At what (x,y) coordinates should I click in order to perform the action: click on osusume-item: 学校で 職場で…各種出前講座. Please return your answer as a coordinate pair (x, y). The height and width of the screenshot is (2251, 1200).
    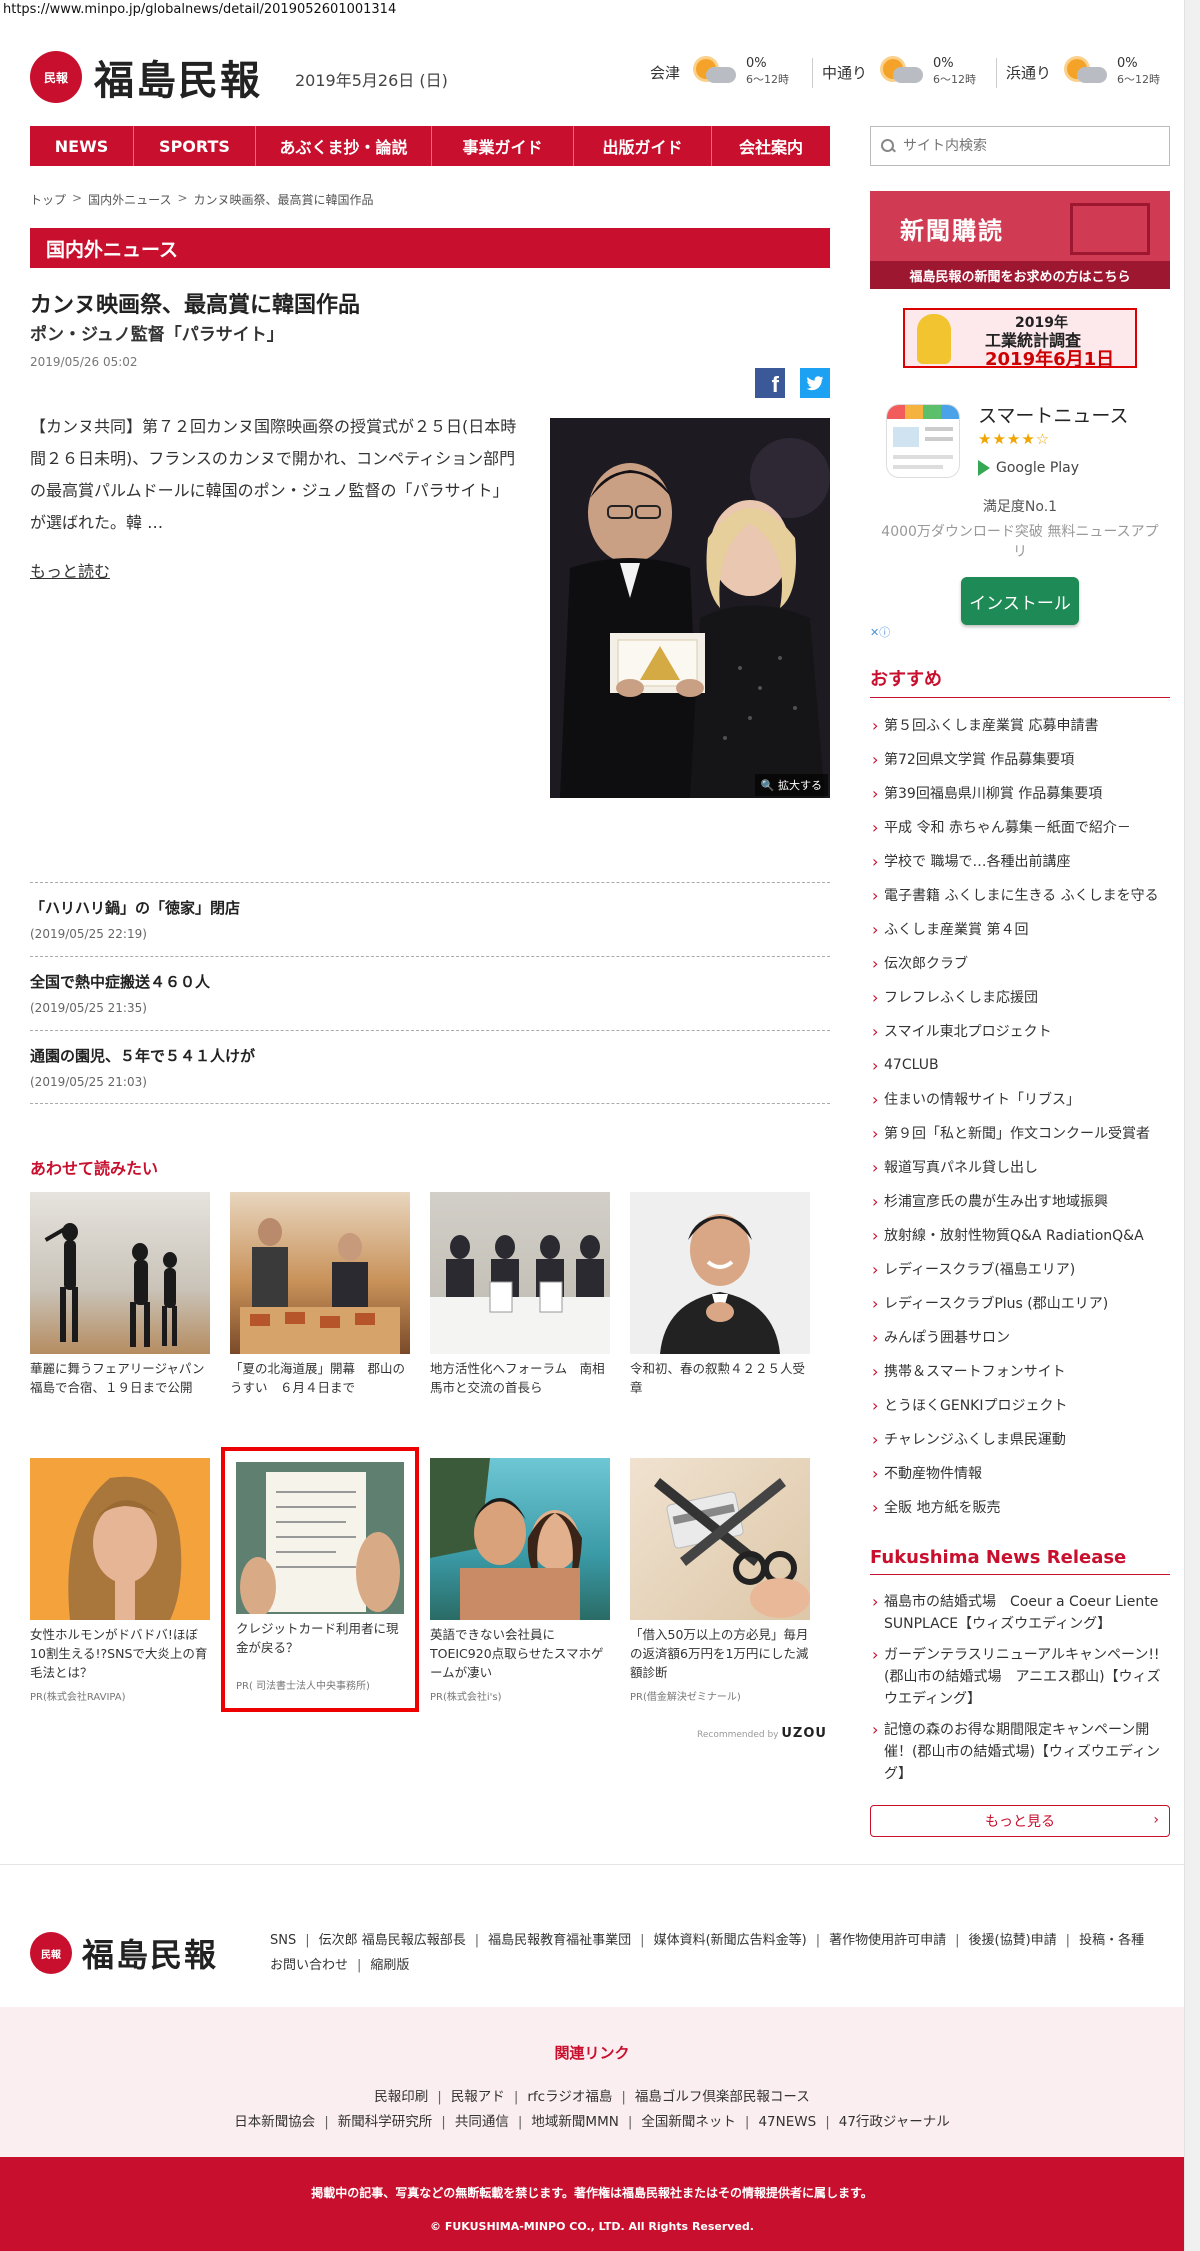
    Looking at the image, I should click on (1020, 861).